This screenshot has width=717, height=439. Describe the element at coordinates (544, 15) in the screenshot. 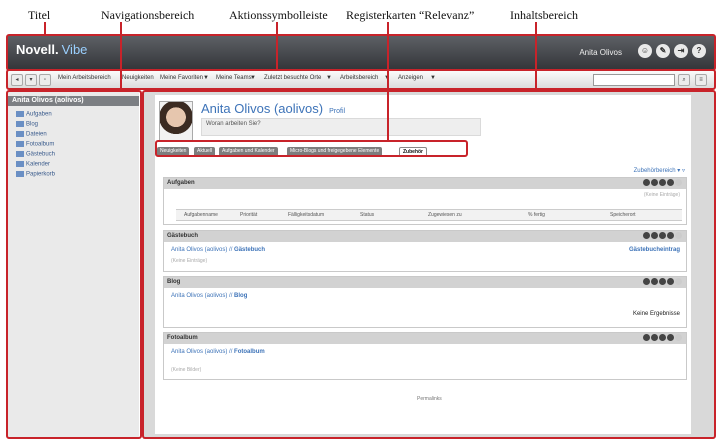

I see `callout-inhaltsbereich: Inhaltsbereich` at that location.